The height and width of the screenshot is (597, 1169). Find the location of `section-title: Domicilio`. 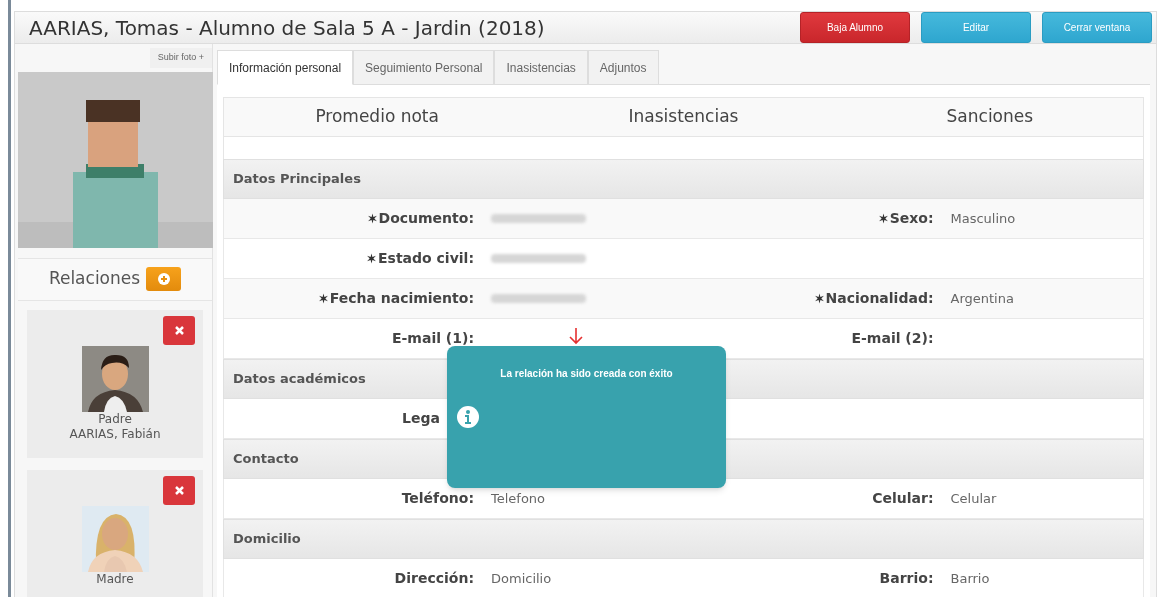

section-title: Domicilio is located at coordinates (267, 539).